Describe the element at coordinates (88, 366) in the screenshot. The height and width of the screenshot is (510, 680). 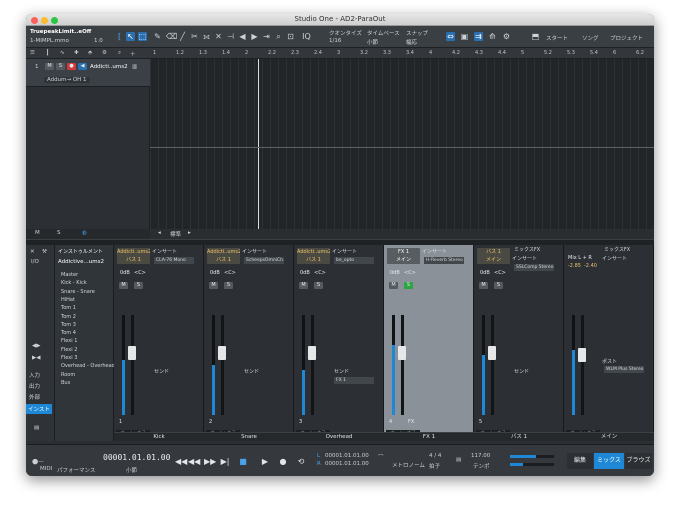
I see `instrument-channel-item: Overhead - Overhead` at that location.